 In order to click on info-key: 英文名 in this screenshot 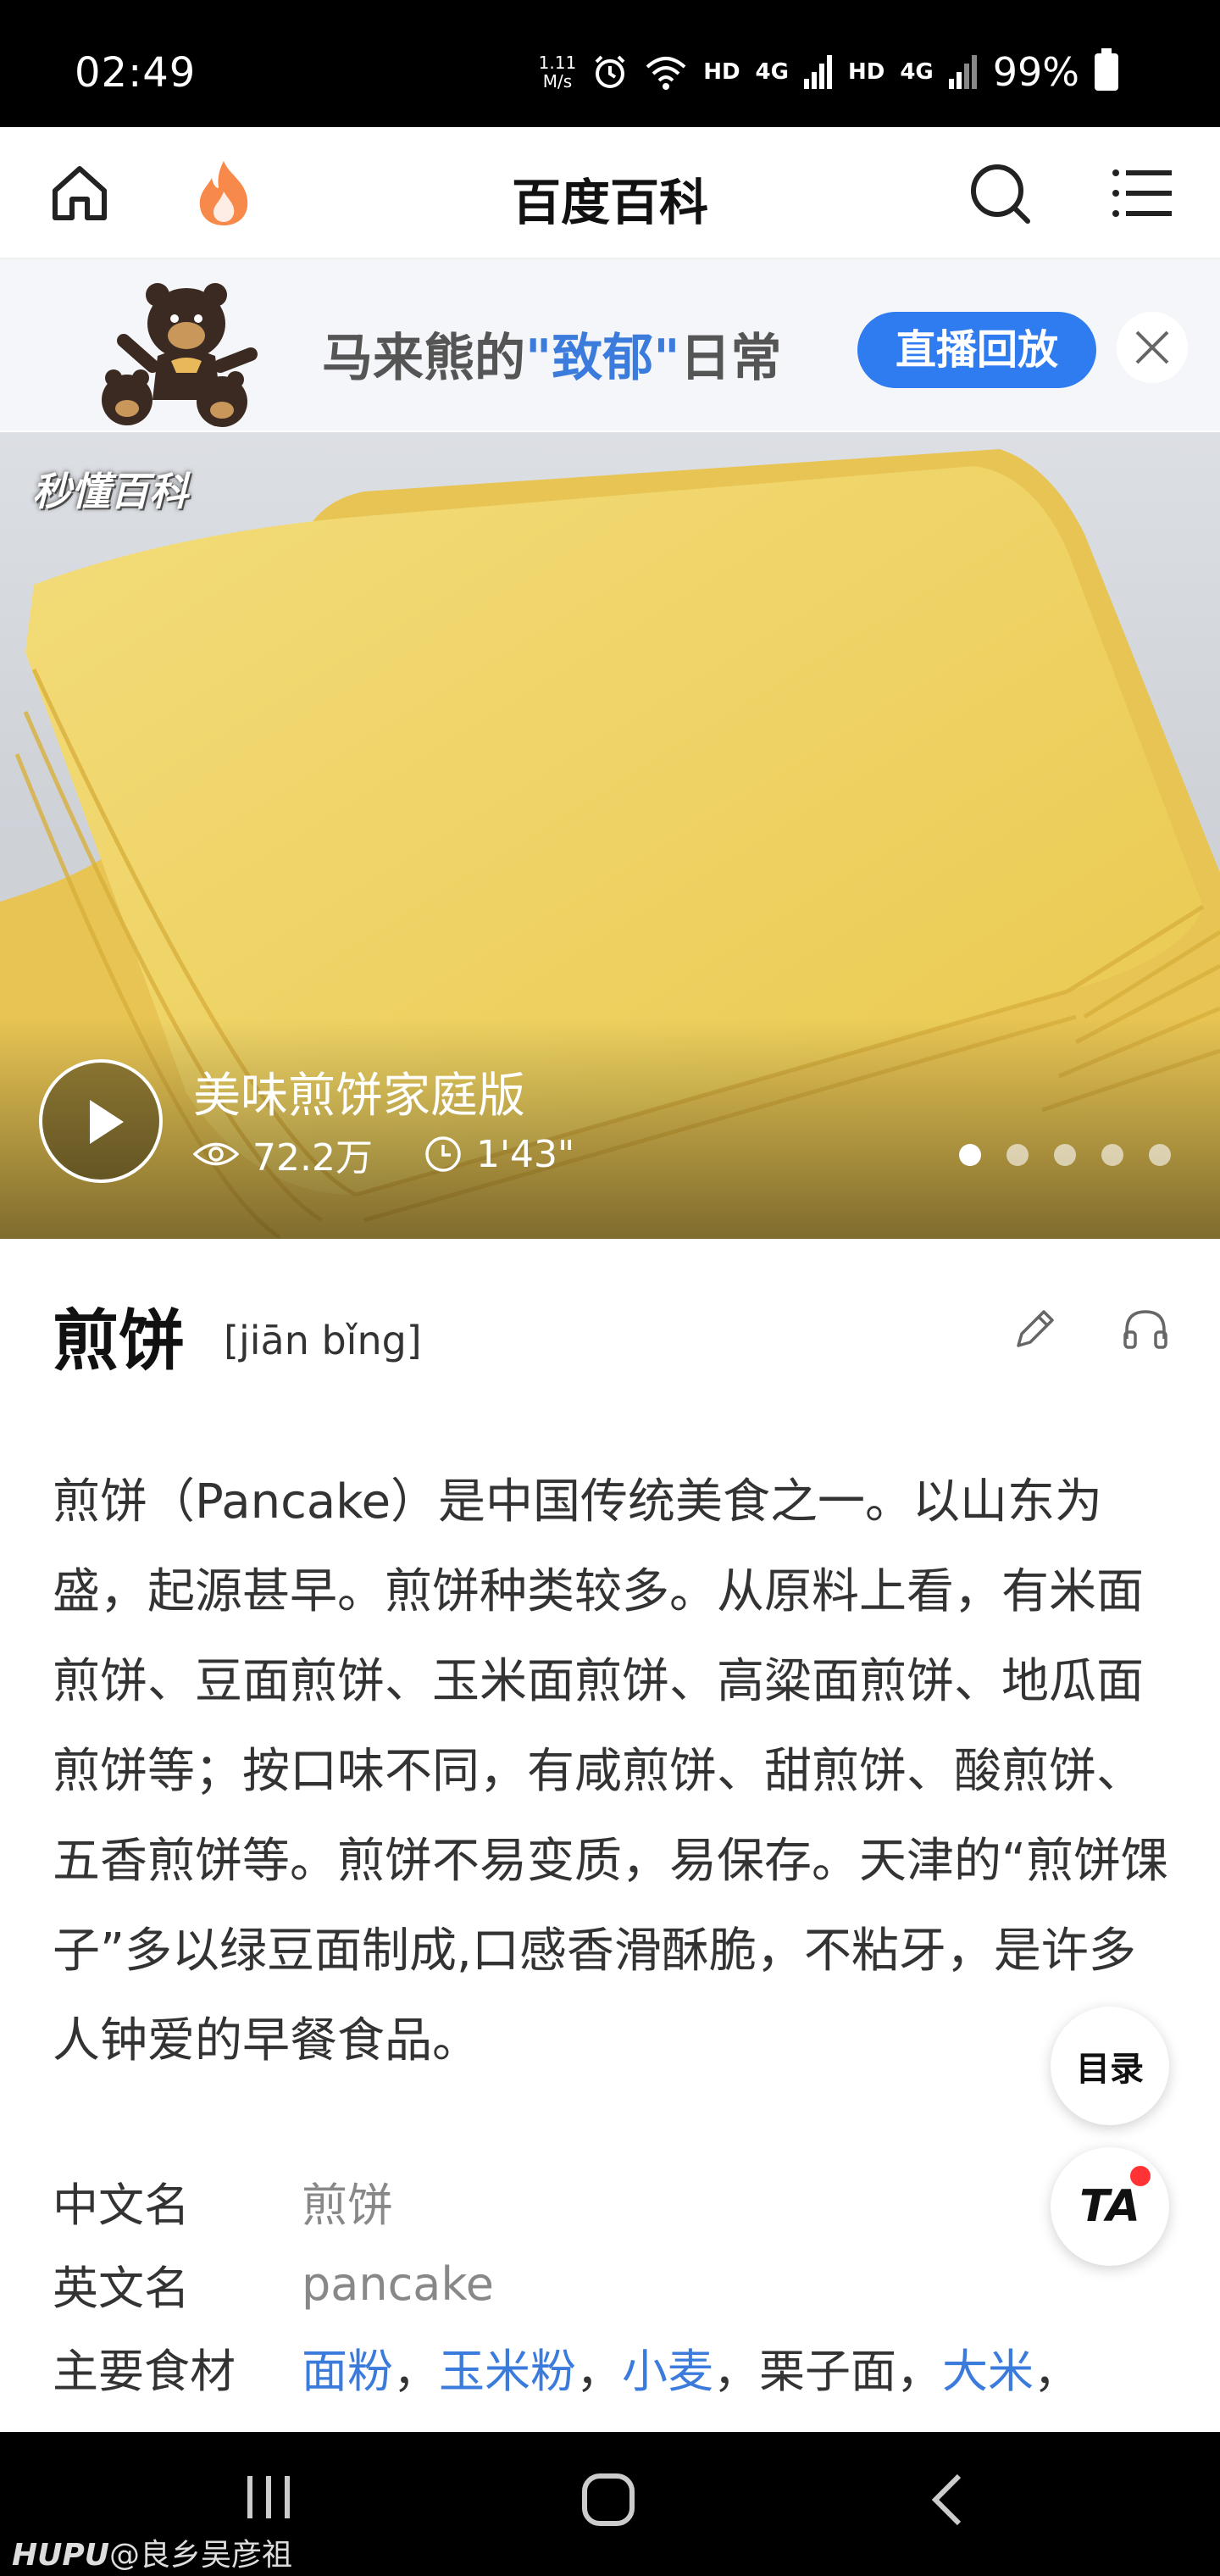, I will do `click(121, 2288)`.